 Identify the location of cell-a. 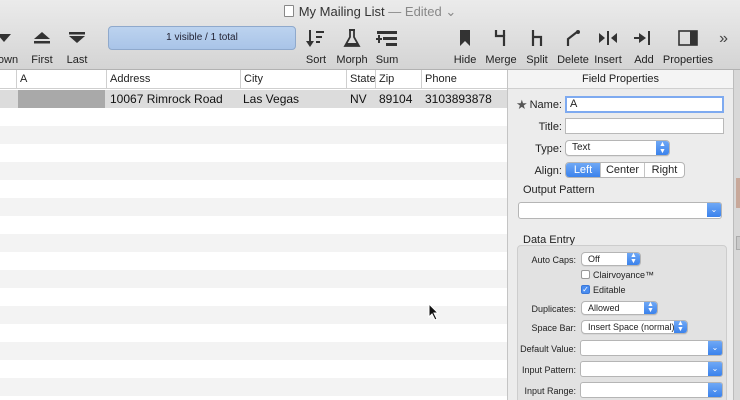
(61, 99).